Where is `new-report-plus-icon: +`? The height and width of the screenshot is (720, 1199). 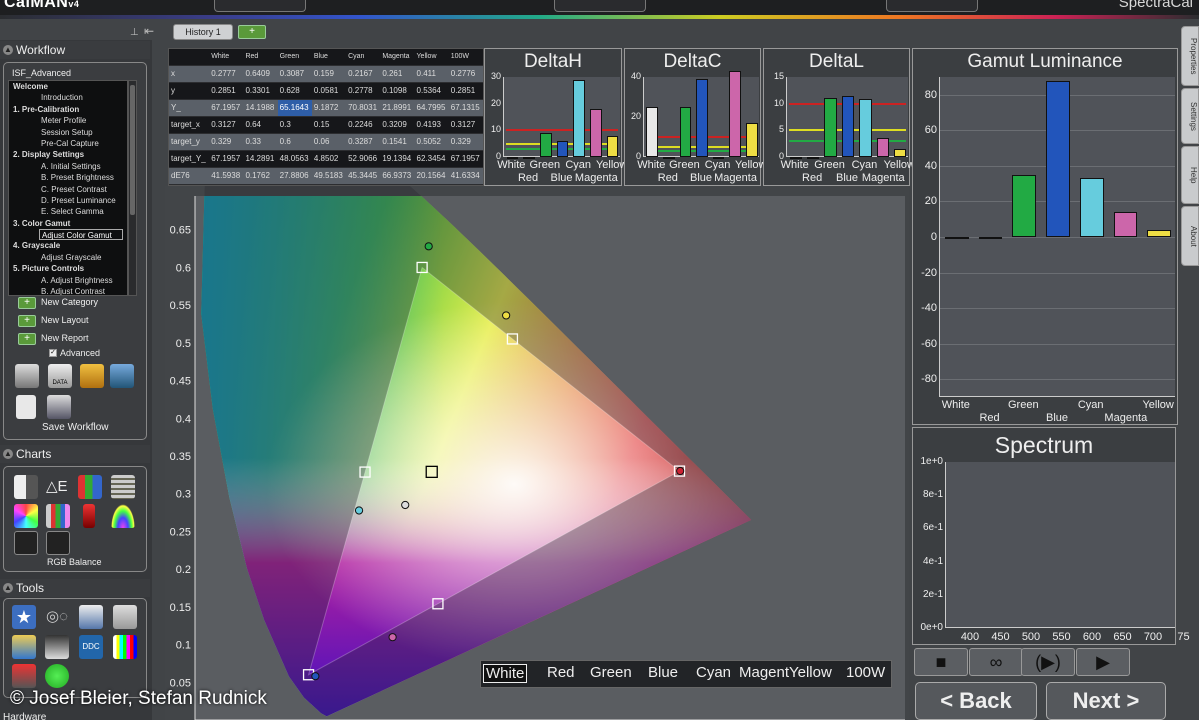 new-report-plus-icon: + is located at coordinates (27, 339).